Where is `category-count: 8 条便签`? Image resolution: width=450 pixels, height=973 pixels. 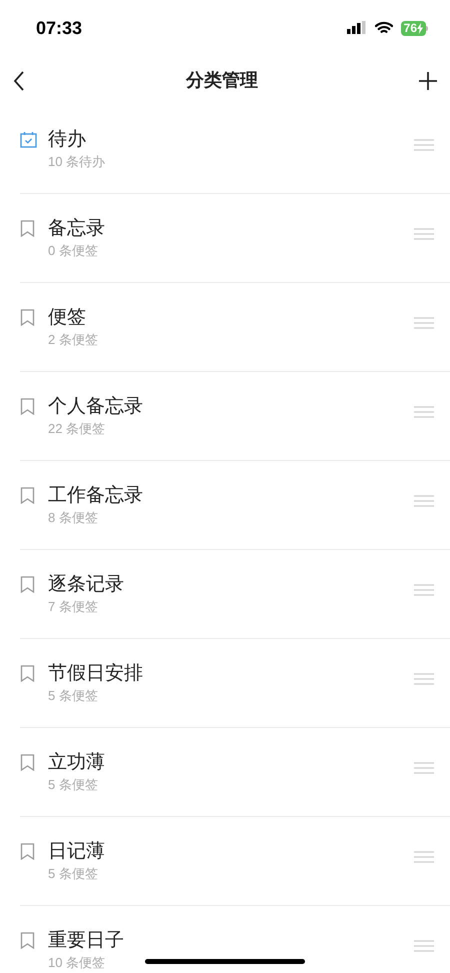
category-count: 8 条便签 is located at coordinates (73, 518).